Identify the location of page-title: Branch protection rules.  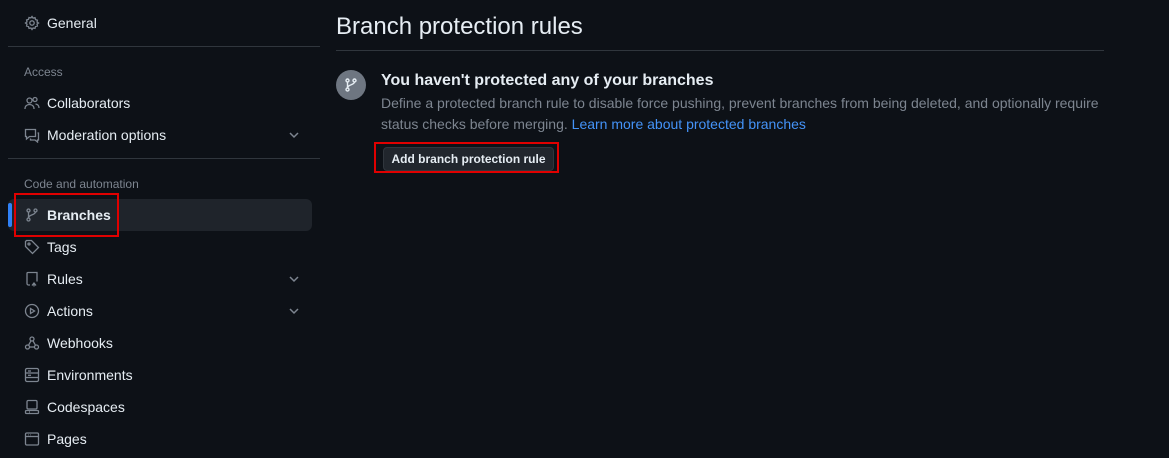
(459, 26).